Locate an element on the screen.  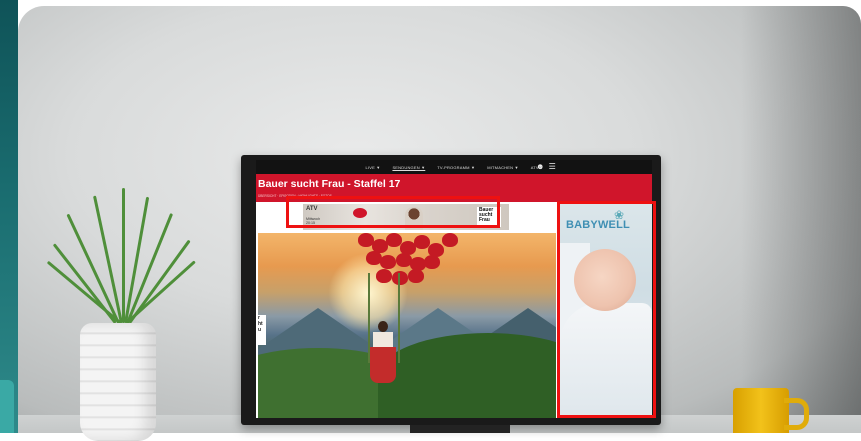
hero-image: r ht u is located at coordinates (407, 325).